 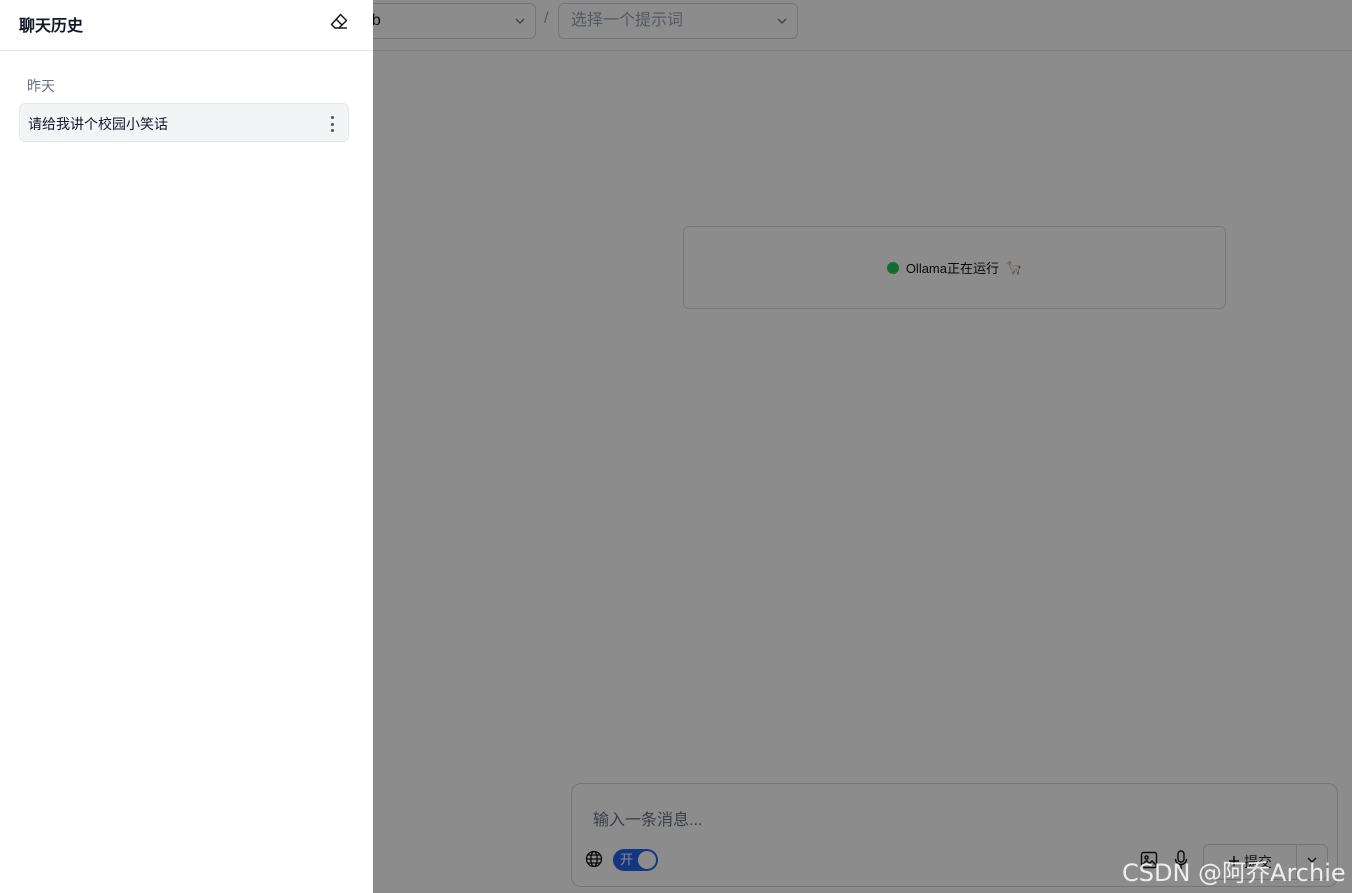 I want to click on more-vertical-icon, so click(x=332, y=124).